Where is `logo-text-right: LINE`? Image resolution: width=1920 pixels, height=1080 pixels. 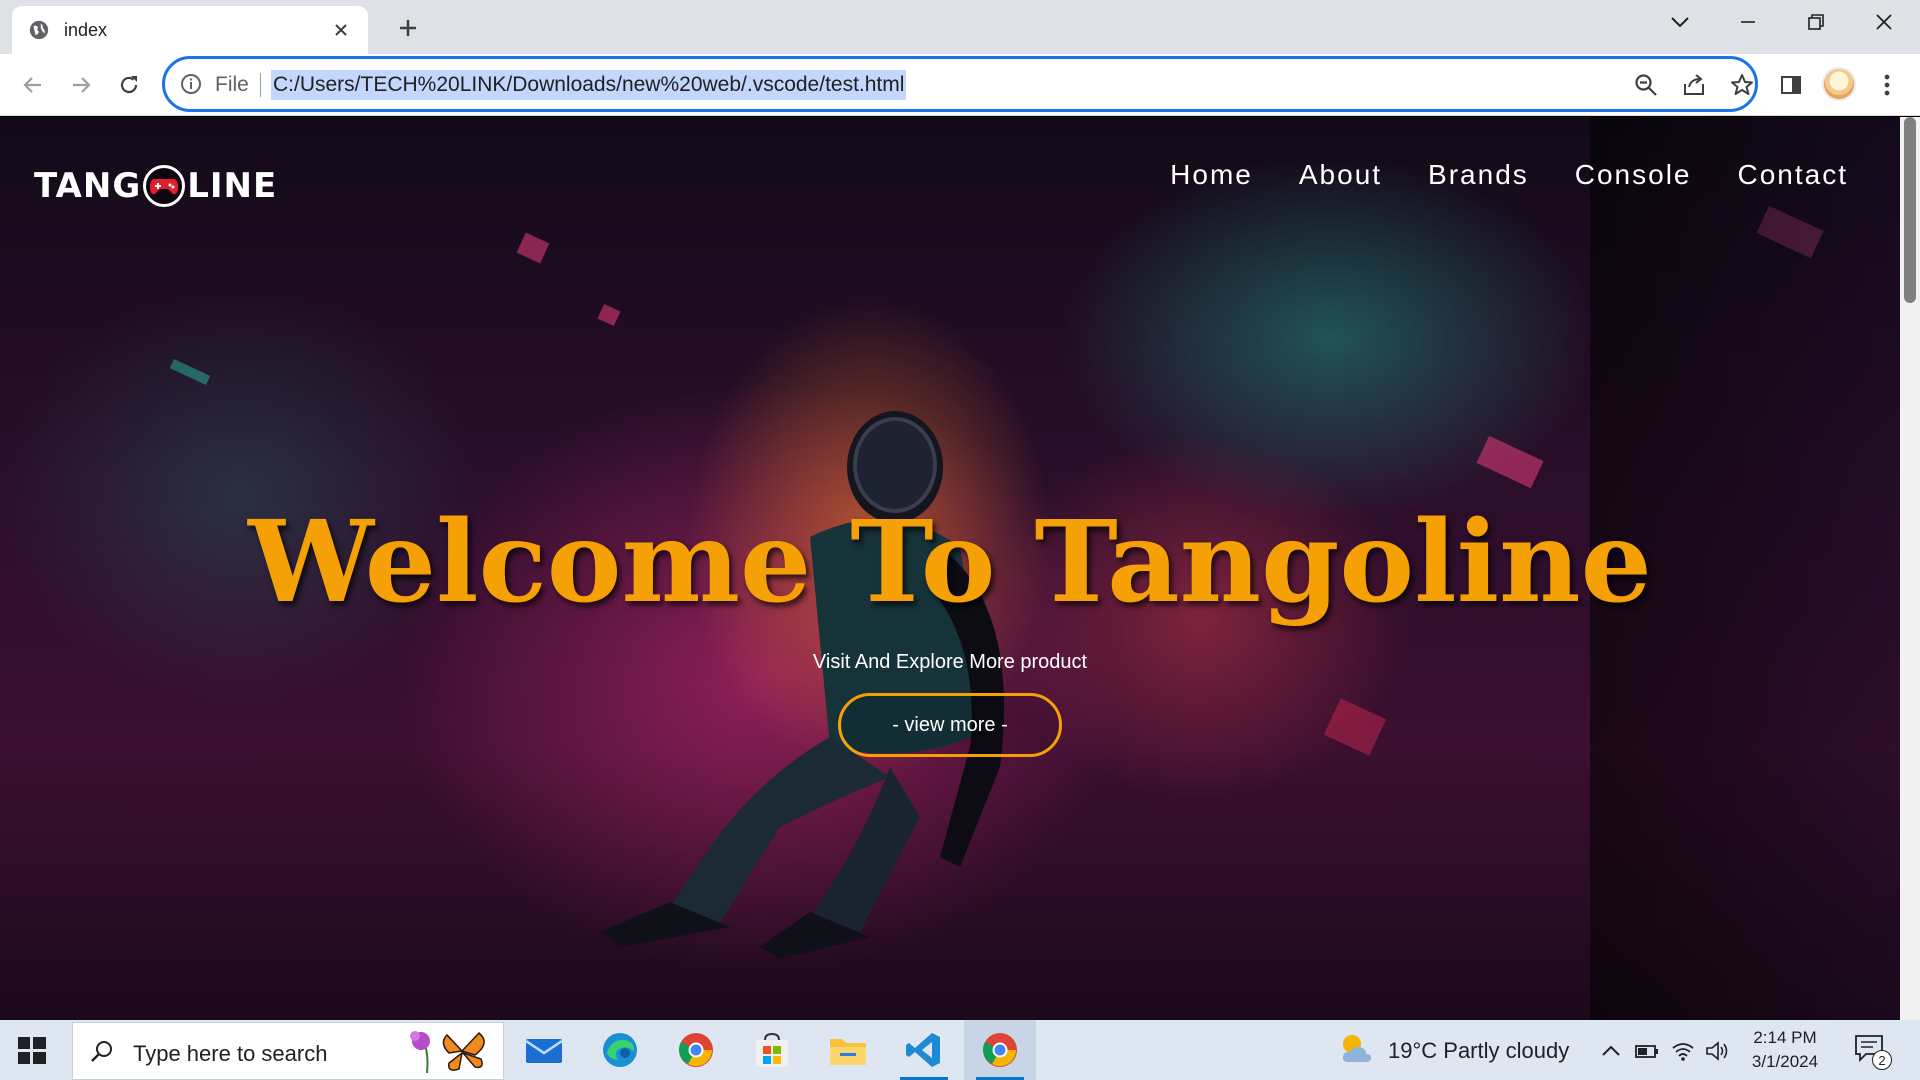 logo-text-right: LINE is located at coordinates (232, 186).